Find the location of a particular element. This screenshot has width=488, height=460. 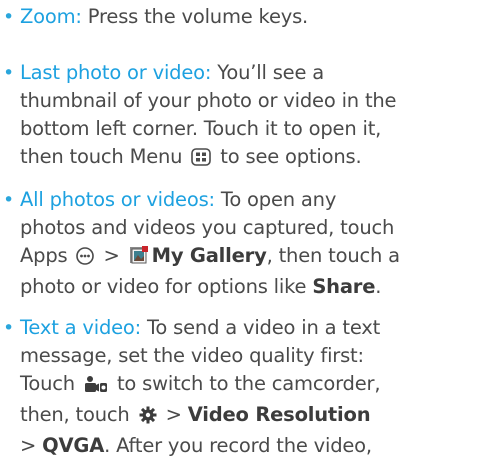

line: Apps > My Gallery, then touch a is located at coordinates (210, 257).